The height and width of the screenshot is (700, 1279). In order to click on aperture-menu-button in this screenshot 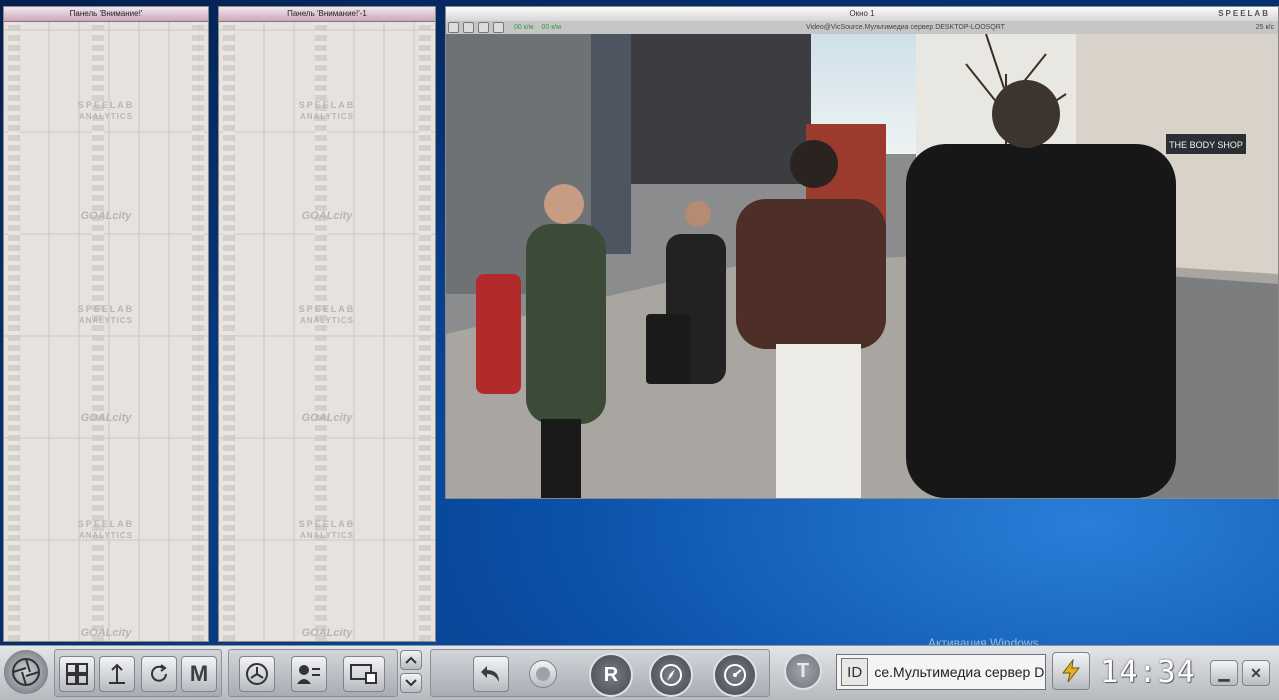, I will do `click(26, 672)`.